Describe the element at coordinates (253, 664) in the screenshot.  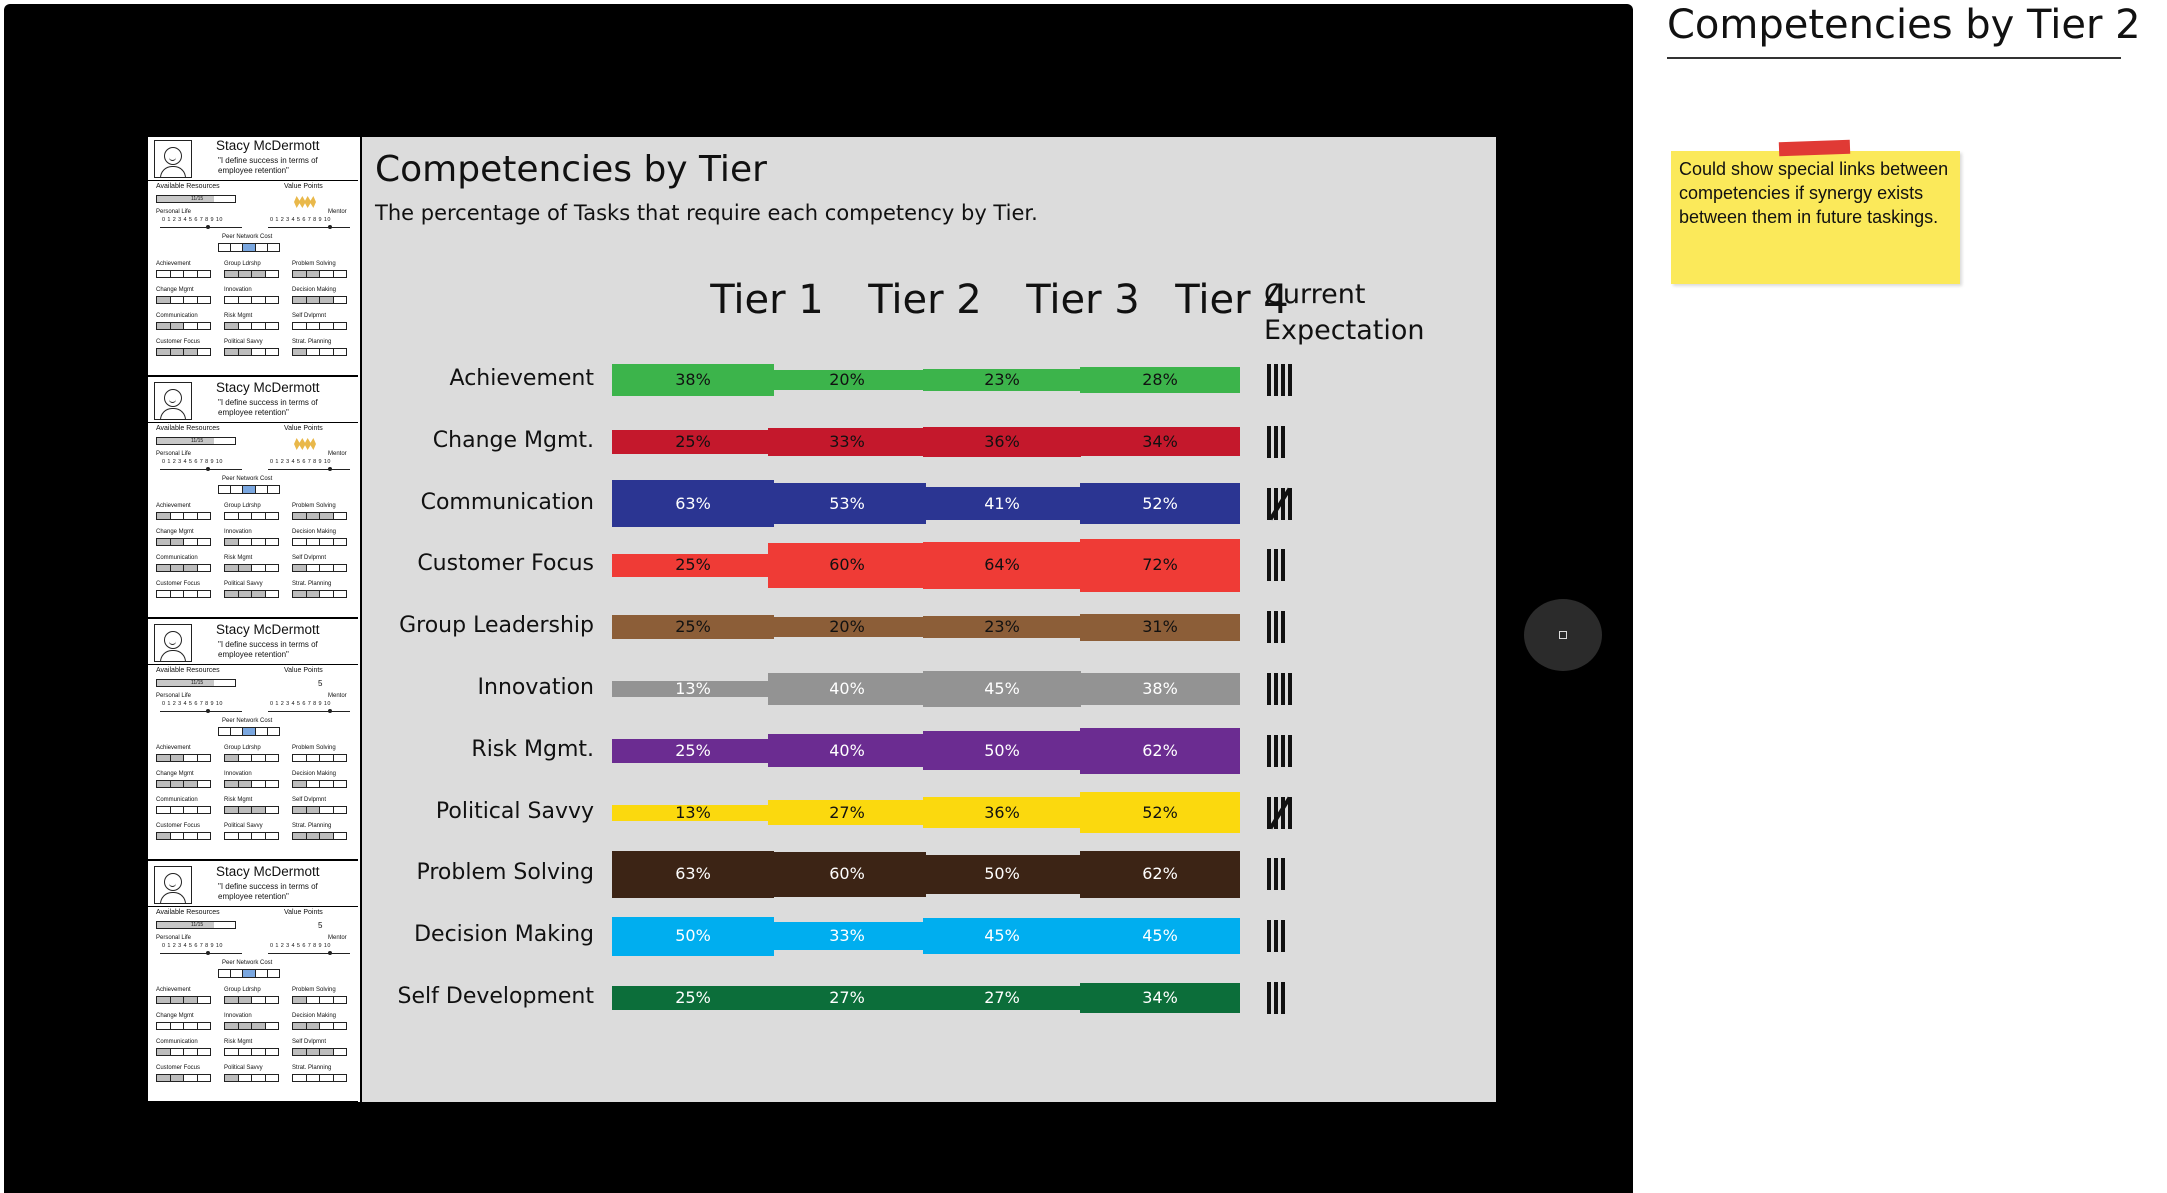
I see `card-divider` at that location.